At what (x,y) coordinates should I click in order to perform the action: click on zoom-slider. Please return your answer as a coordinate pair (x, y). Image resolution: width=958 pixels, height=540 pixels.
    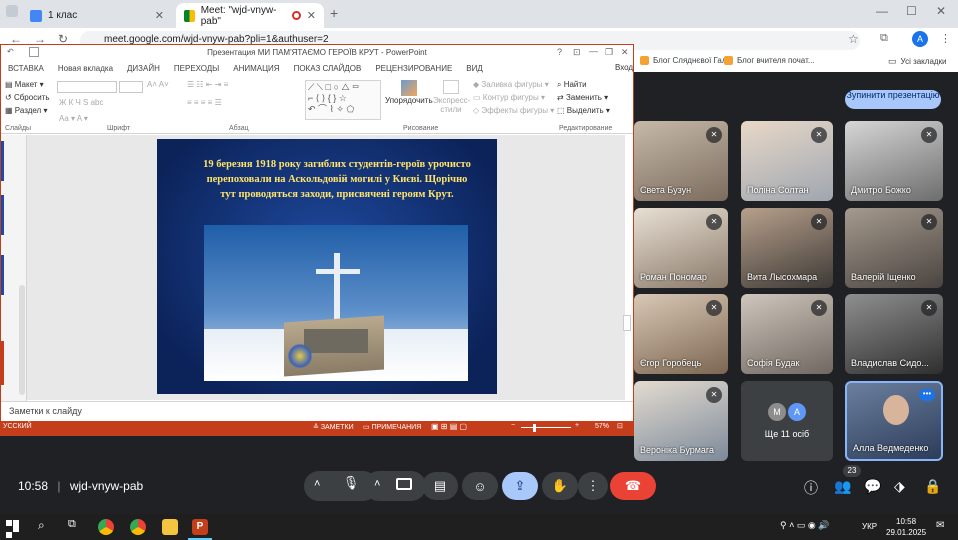
    Looking at the image, I should click on (546, 427).